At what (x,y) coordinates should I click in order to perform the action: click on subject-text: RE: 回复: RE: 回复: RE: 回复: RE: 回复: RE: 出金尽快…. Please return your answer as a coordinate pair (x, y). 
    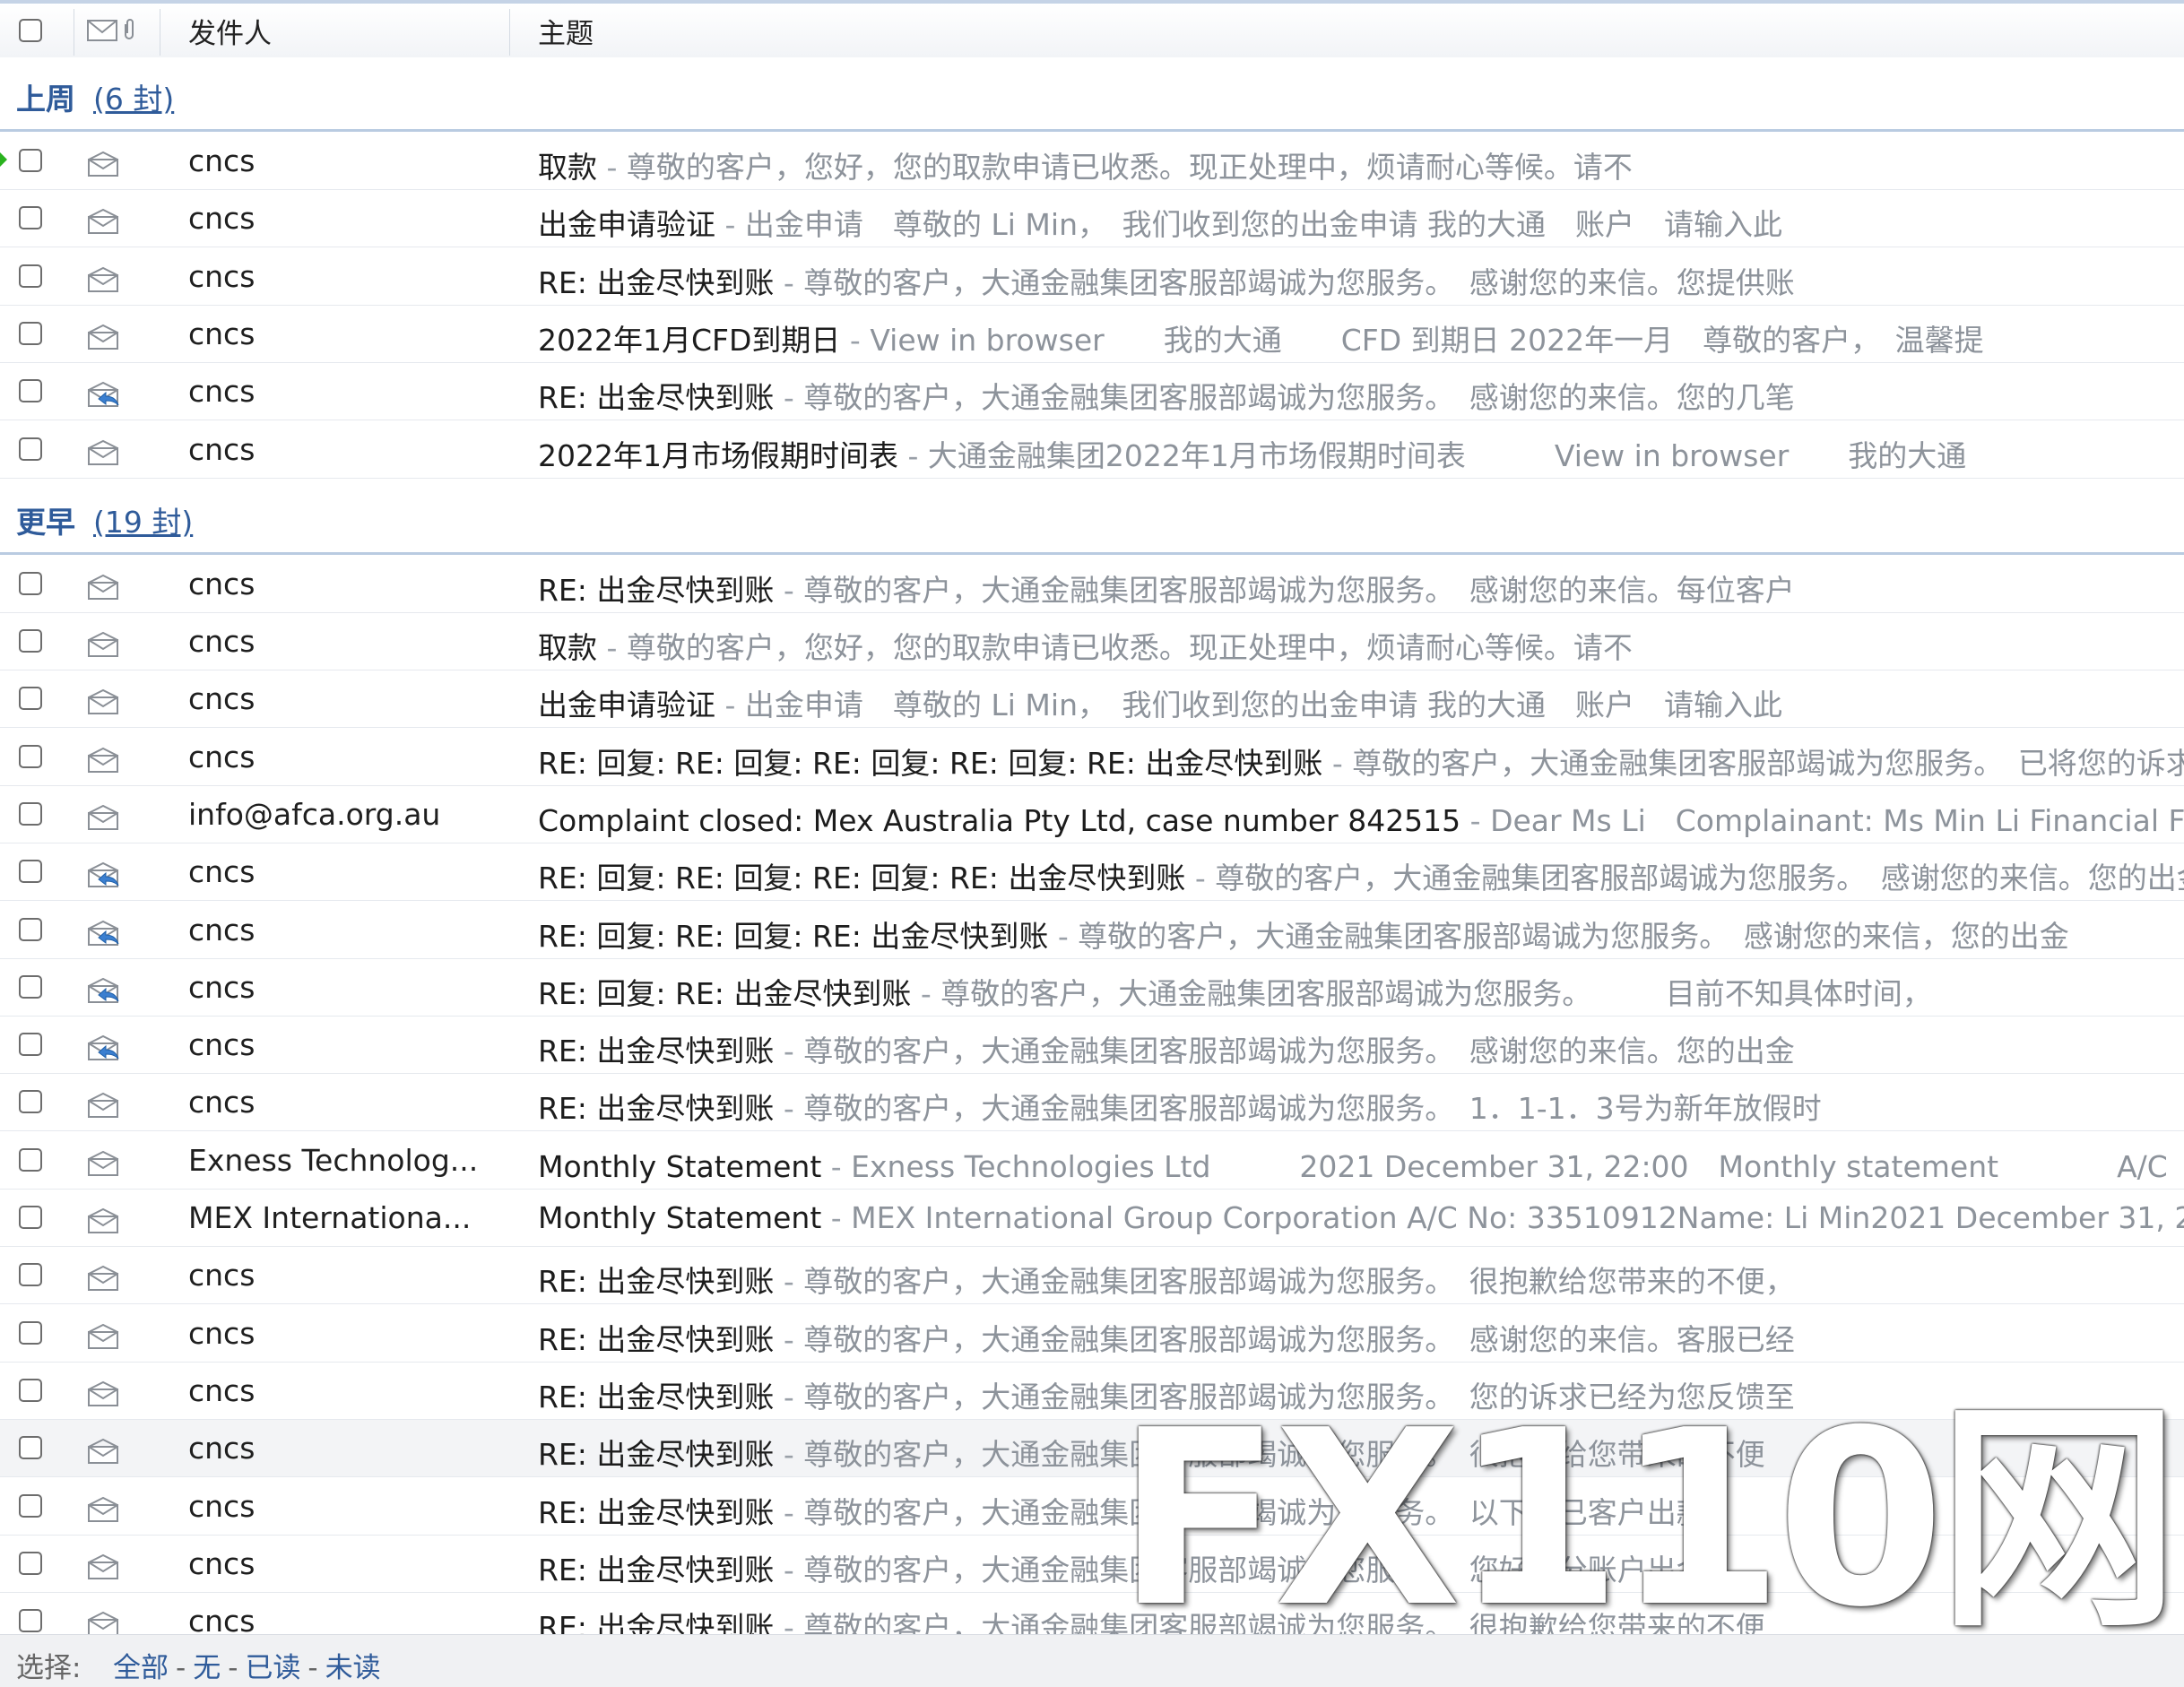
    Looking at the image, I should click on (931, 763).